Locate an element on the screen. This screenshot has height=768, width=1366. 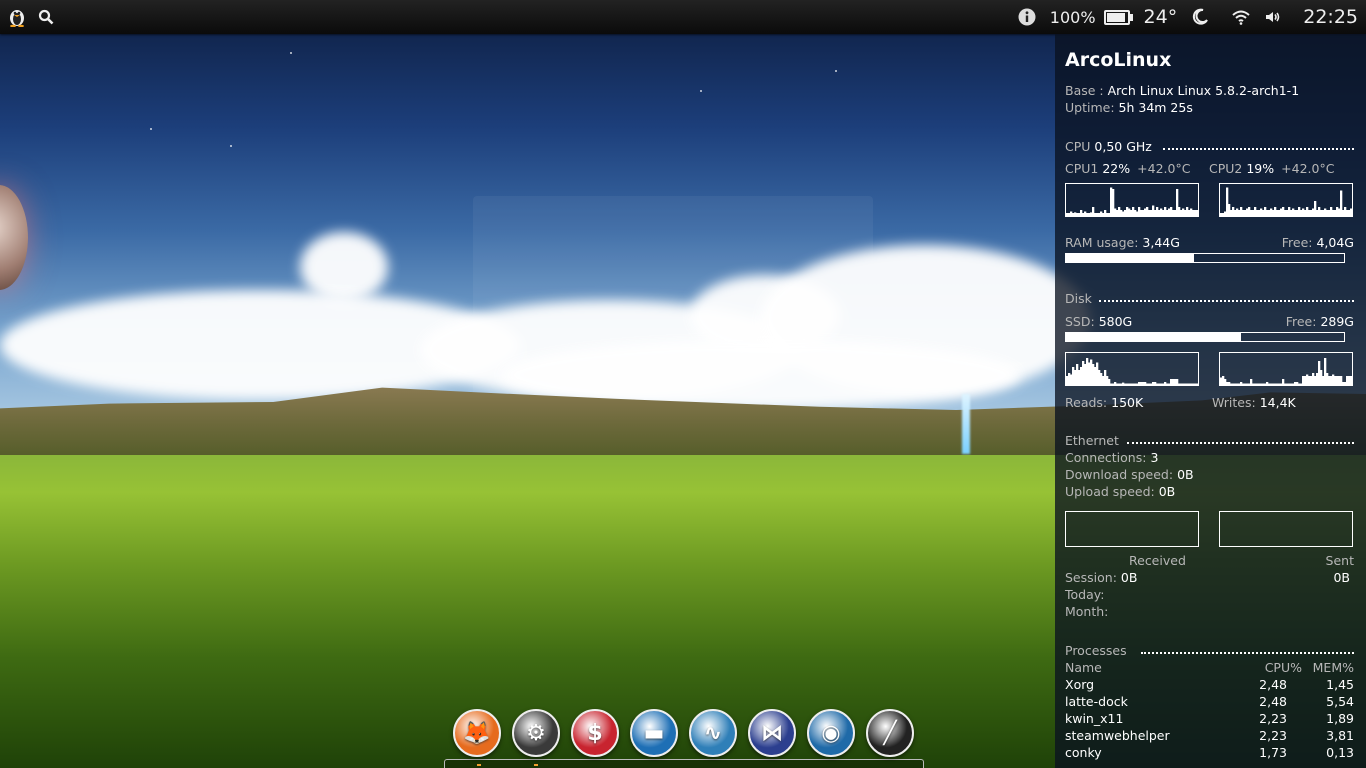
waveform-icon: ∿ is located at coordinates (713, 733).